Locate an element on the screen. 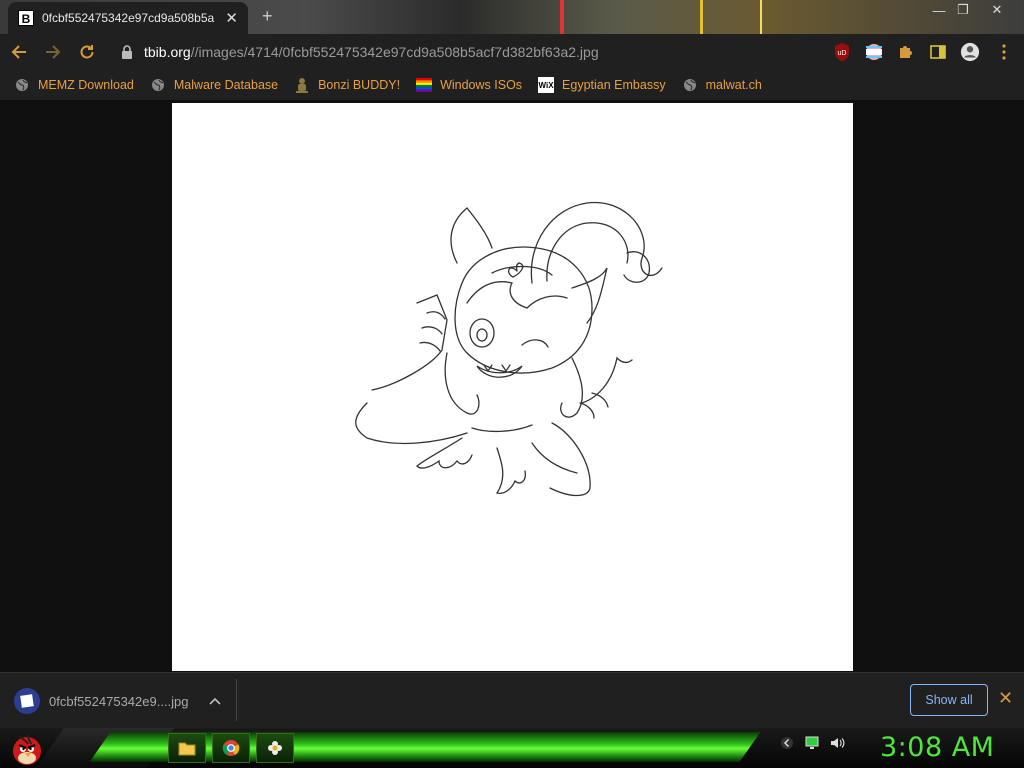 The image size is (1024, 768). title-bar: B 0fcbf552475342e97cd9a508b5a ✕ + — ❐ ✕ is located at coordinates (512, 17).